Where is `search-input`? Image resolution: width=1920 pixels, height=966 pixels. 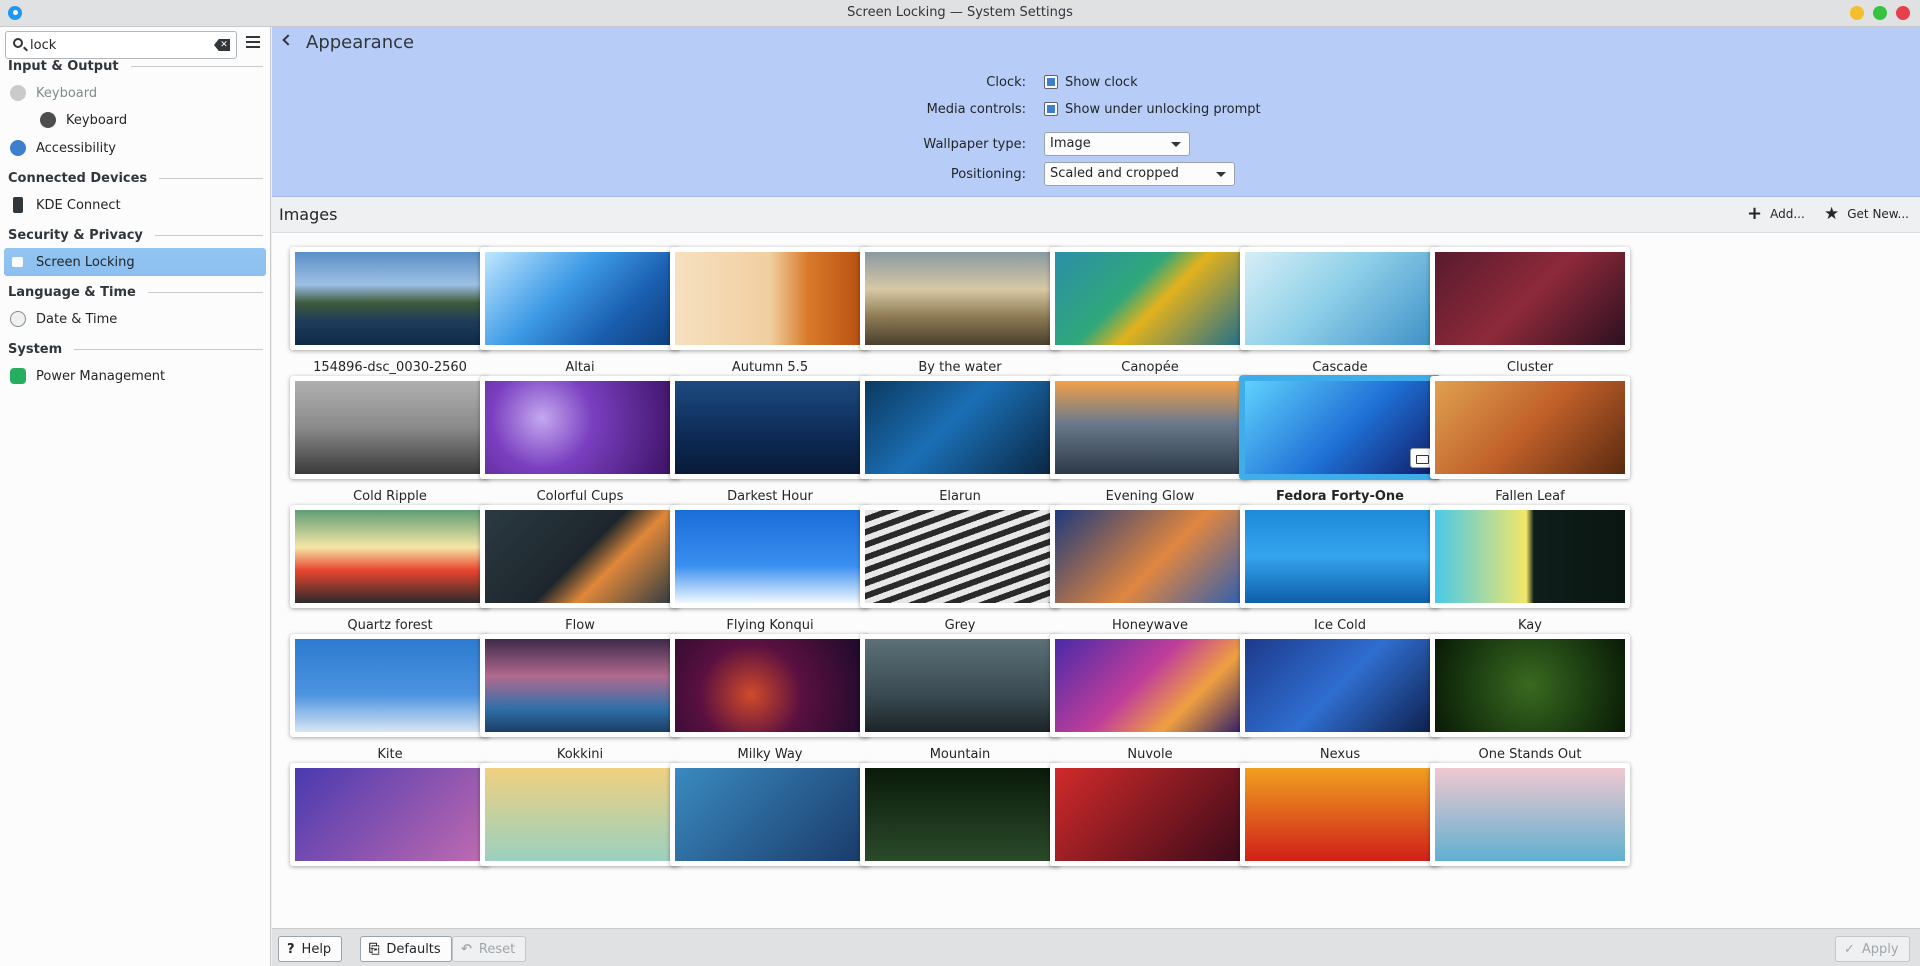
search-input is located at coordinates (120, 45).